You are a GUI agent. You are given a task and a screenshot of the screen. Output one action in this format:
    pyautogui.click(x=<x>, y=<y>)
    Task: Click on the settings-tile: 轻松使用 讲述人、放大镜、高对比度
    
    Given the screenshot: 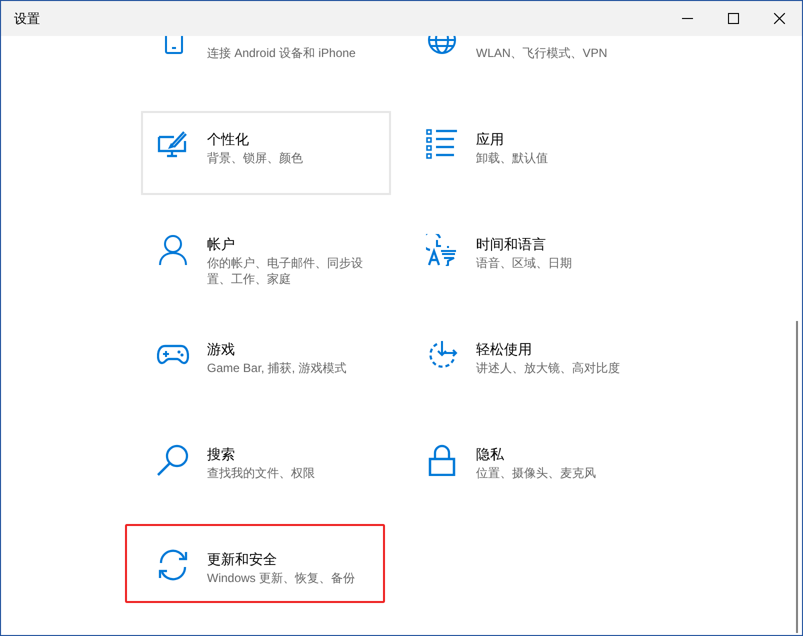 What is the action you would take?
    pyautogui.click(x=535, y=363)
    